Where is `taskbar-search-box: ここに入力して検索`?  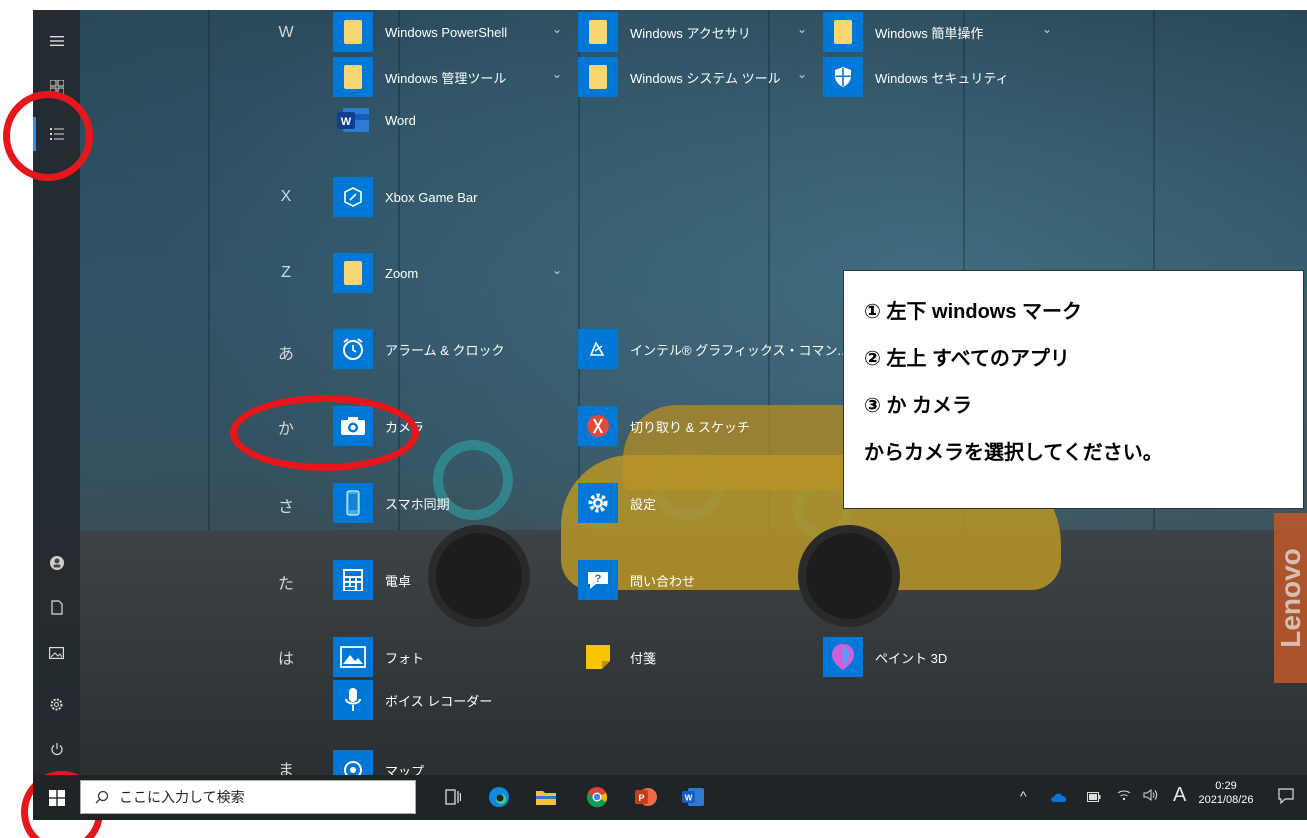 taskbar-search-box: ここに入力して検索 is located at coordinates (248, 797).